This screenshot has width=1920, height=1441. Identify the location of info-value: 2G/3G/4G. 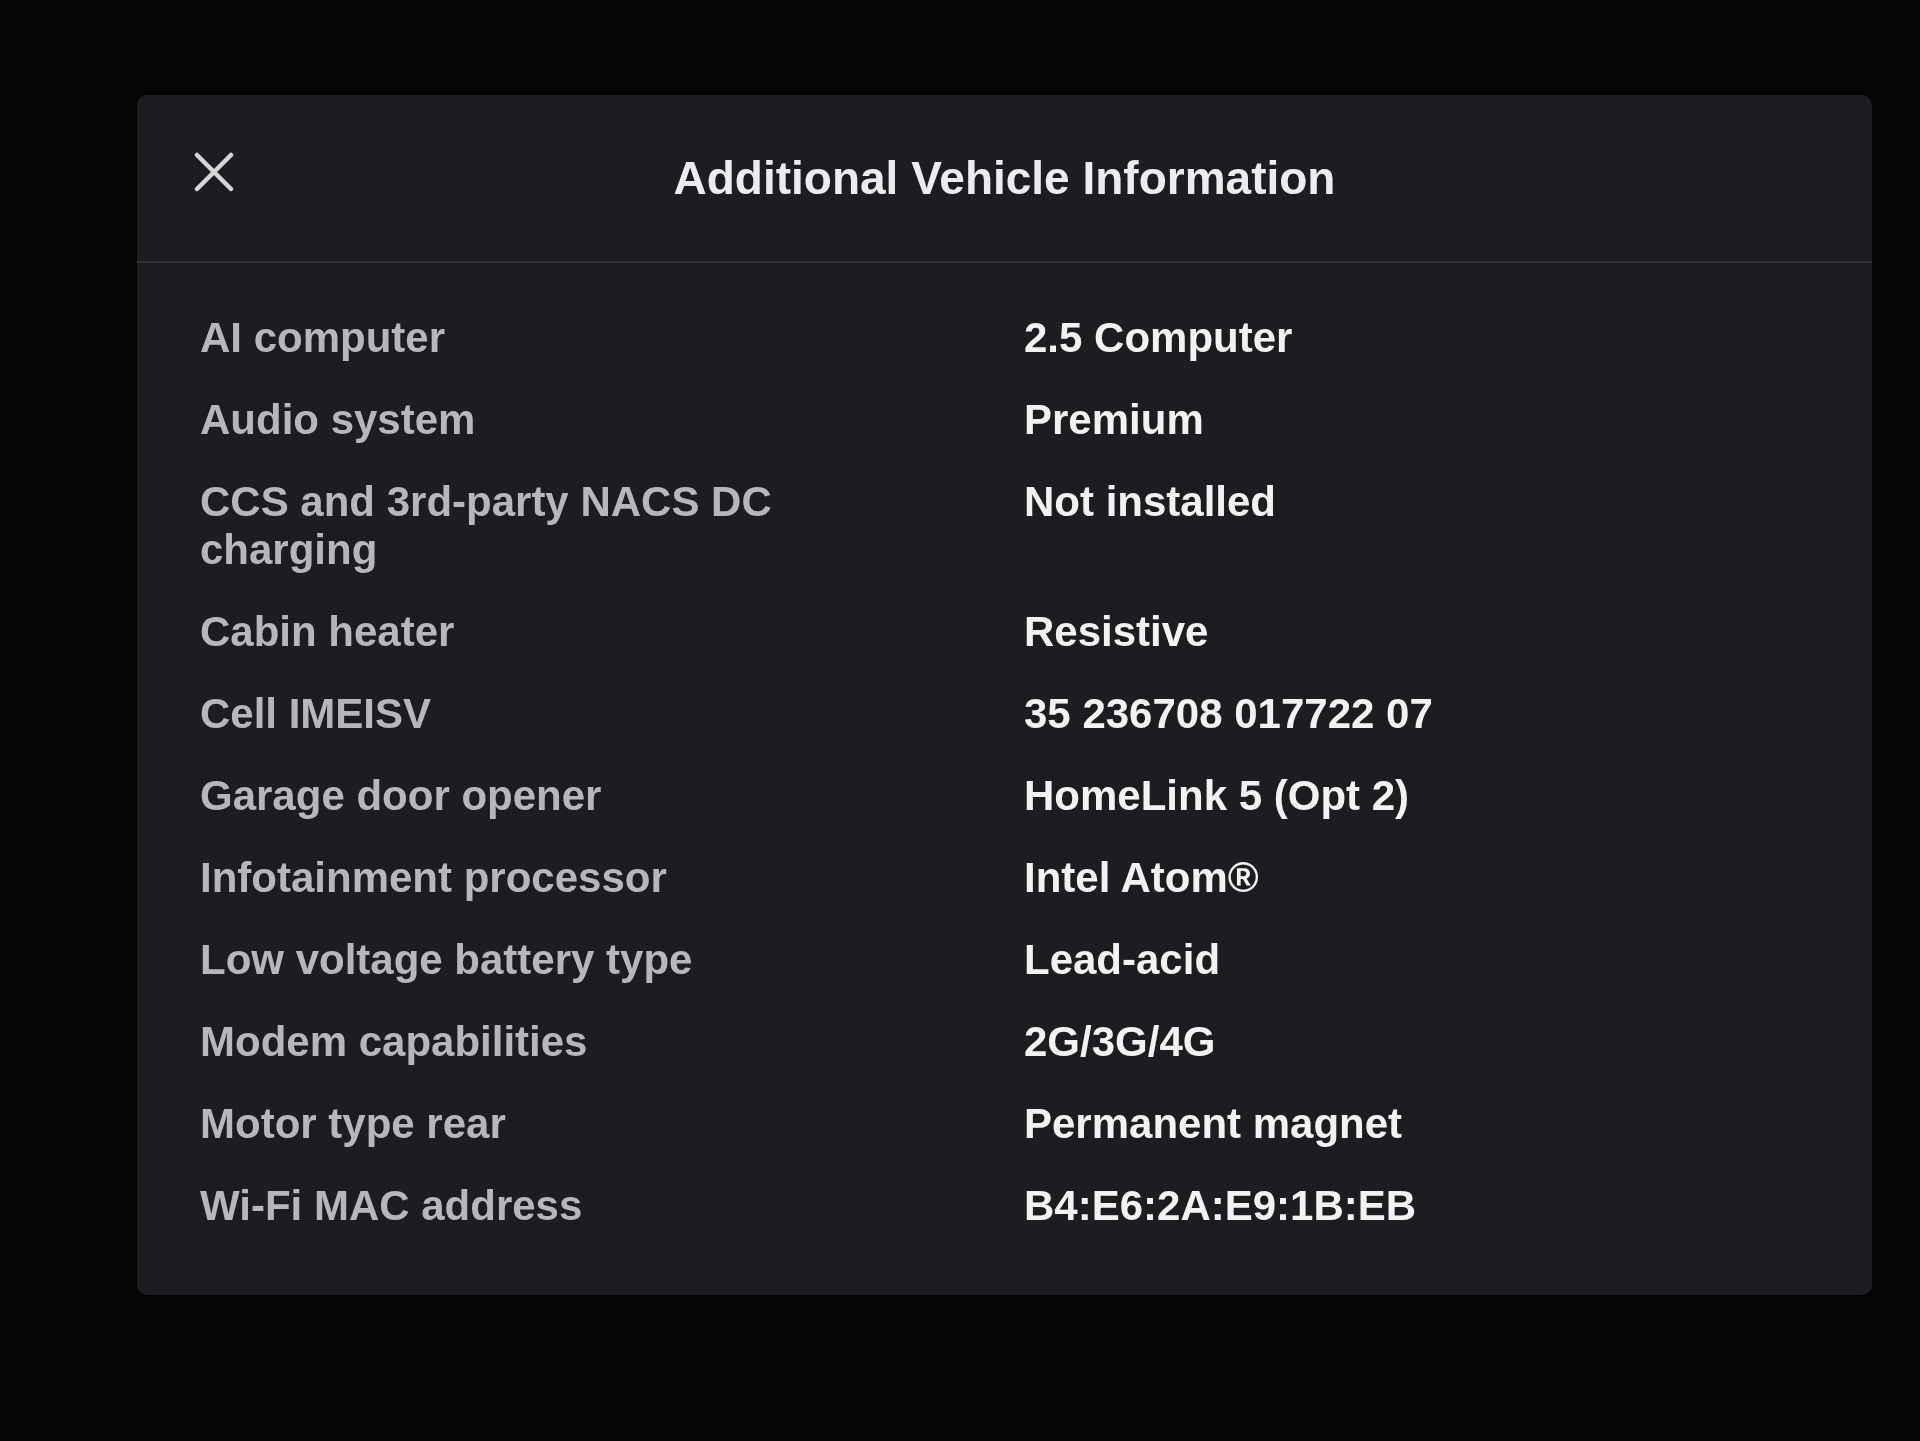
(1120, 1042).